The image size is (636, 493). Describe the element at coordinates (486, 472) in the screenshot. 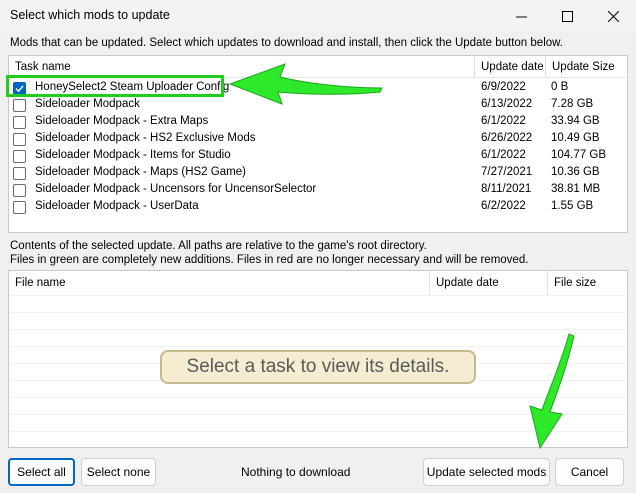

I see `update-selected-button: Update selected mods` at that location.